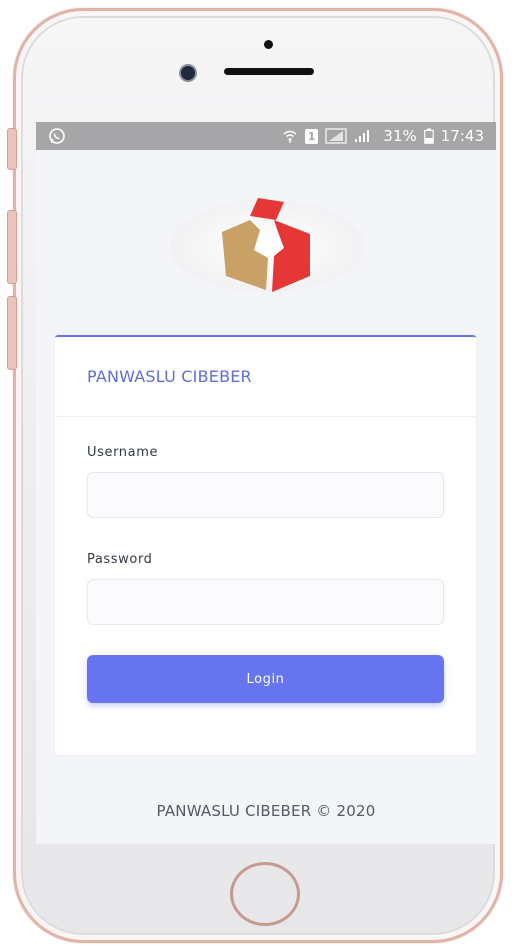  Describe the element at coordinates (362, 136) in the screenshot. I see `signal-bars-icon` at that location.